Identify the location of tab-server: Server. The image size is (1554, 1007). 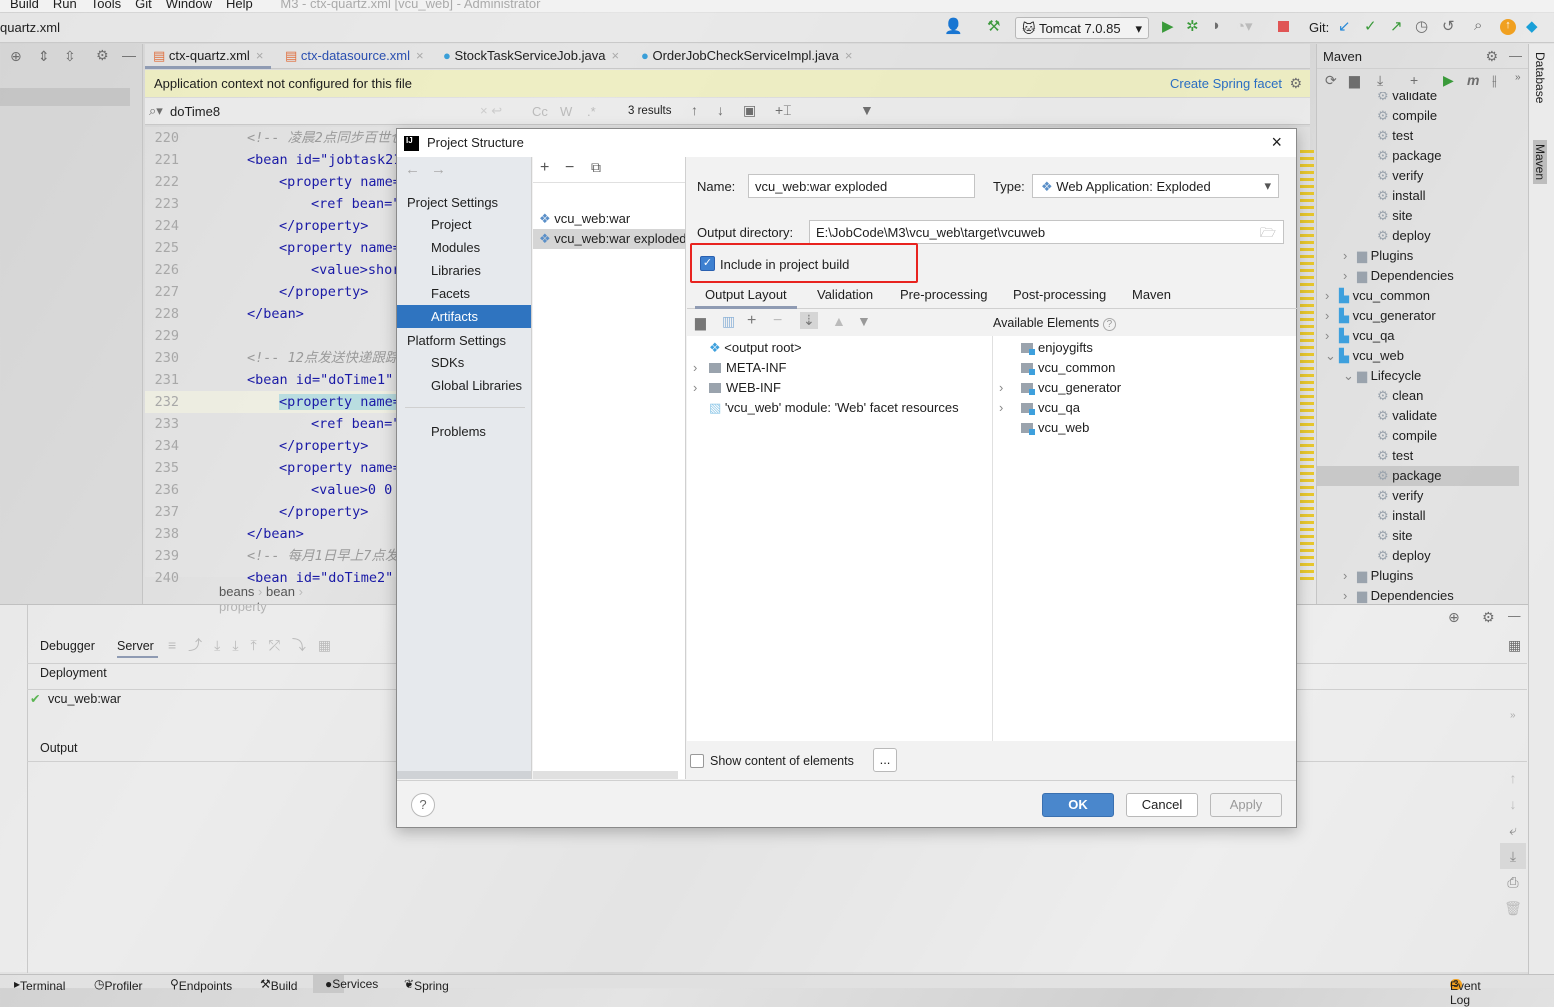
(137, 648).